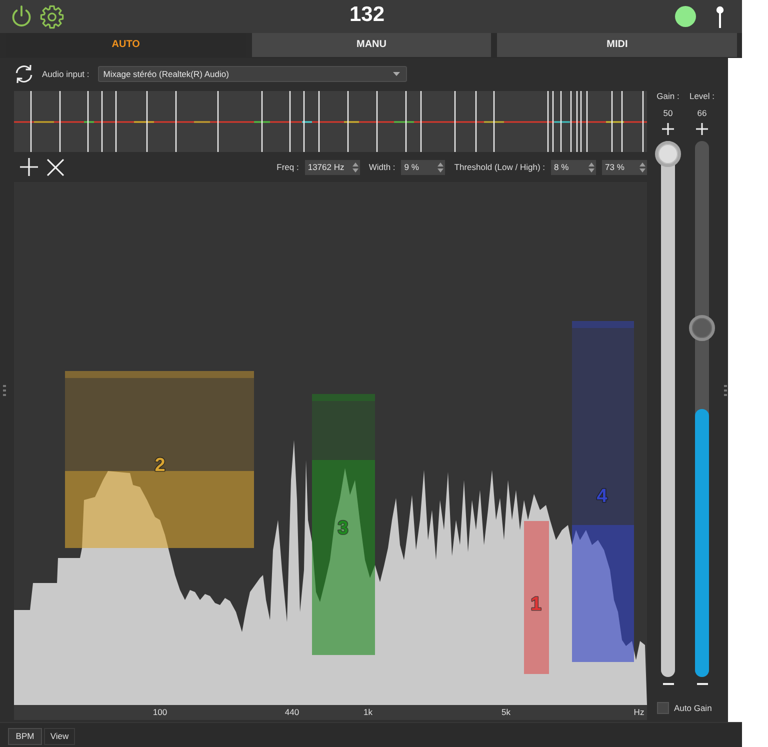 This screenshot has height=747, width=768. I want to click on caret-icon, so click(396, 74).